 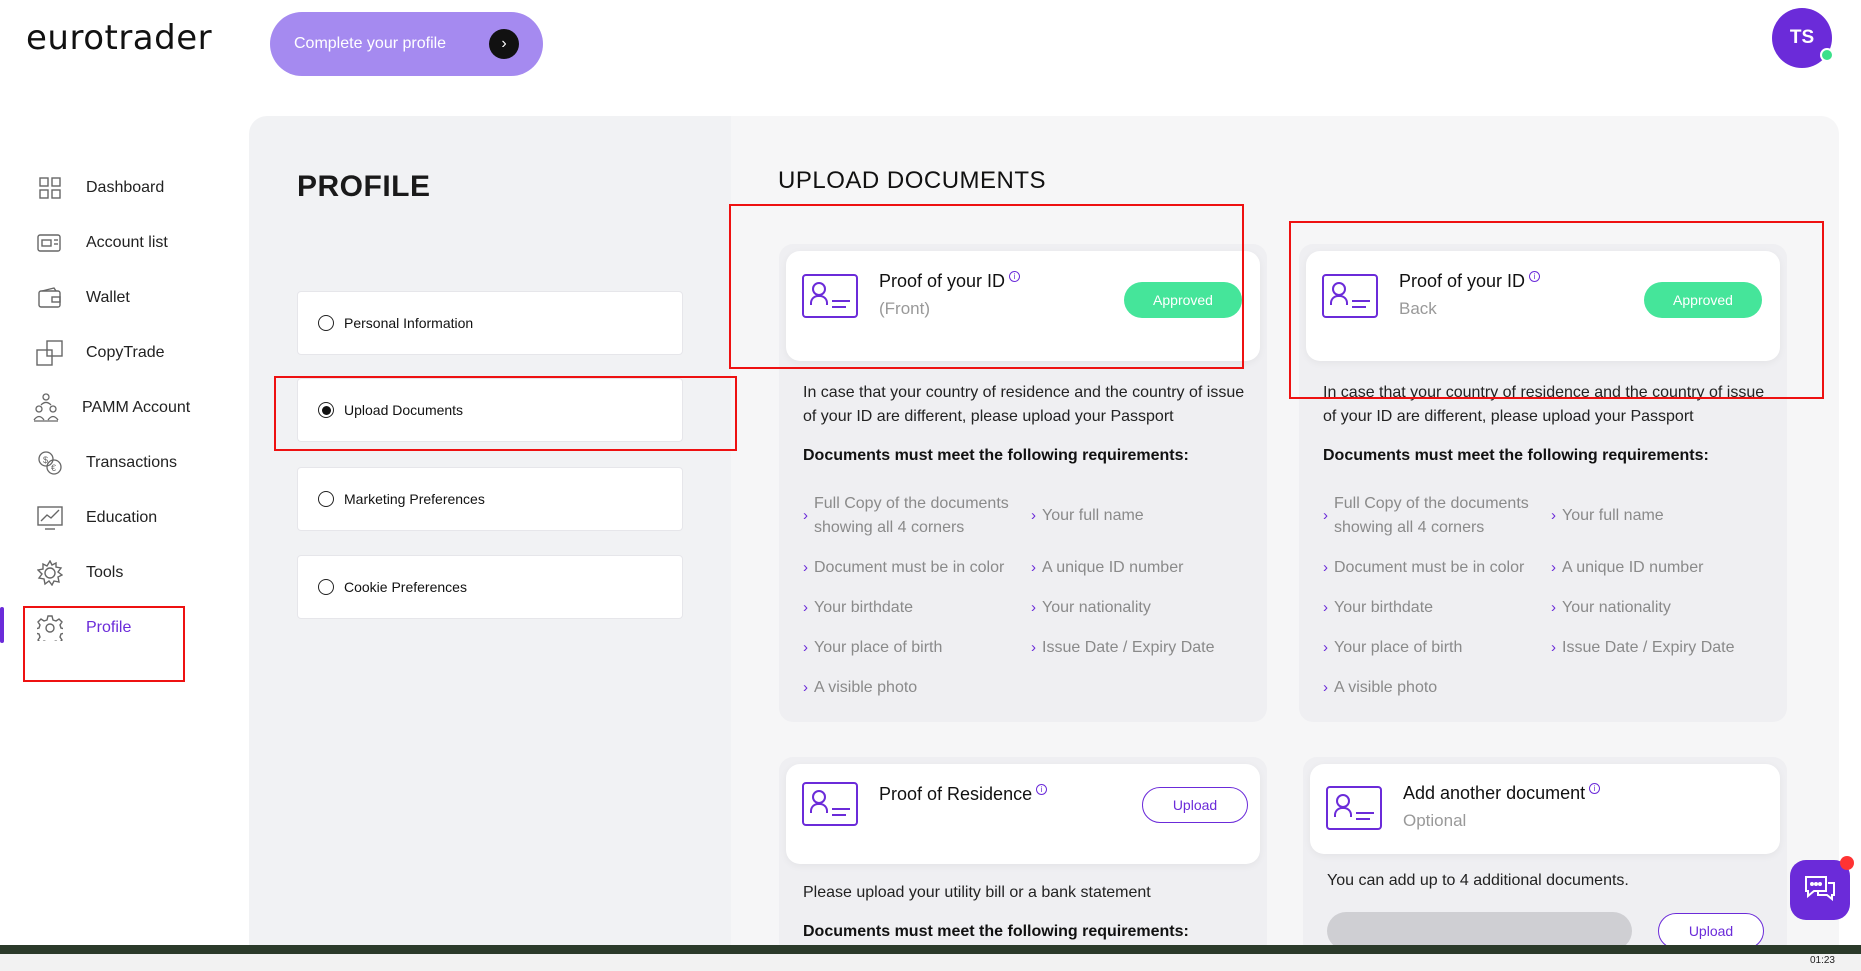 What do you see at coordinates (1556, 310) in the screenshot?
I see `annotation-box-id-back` at bounding box center [1556, 310].